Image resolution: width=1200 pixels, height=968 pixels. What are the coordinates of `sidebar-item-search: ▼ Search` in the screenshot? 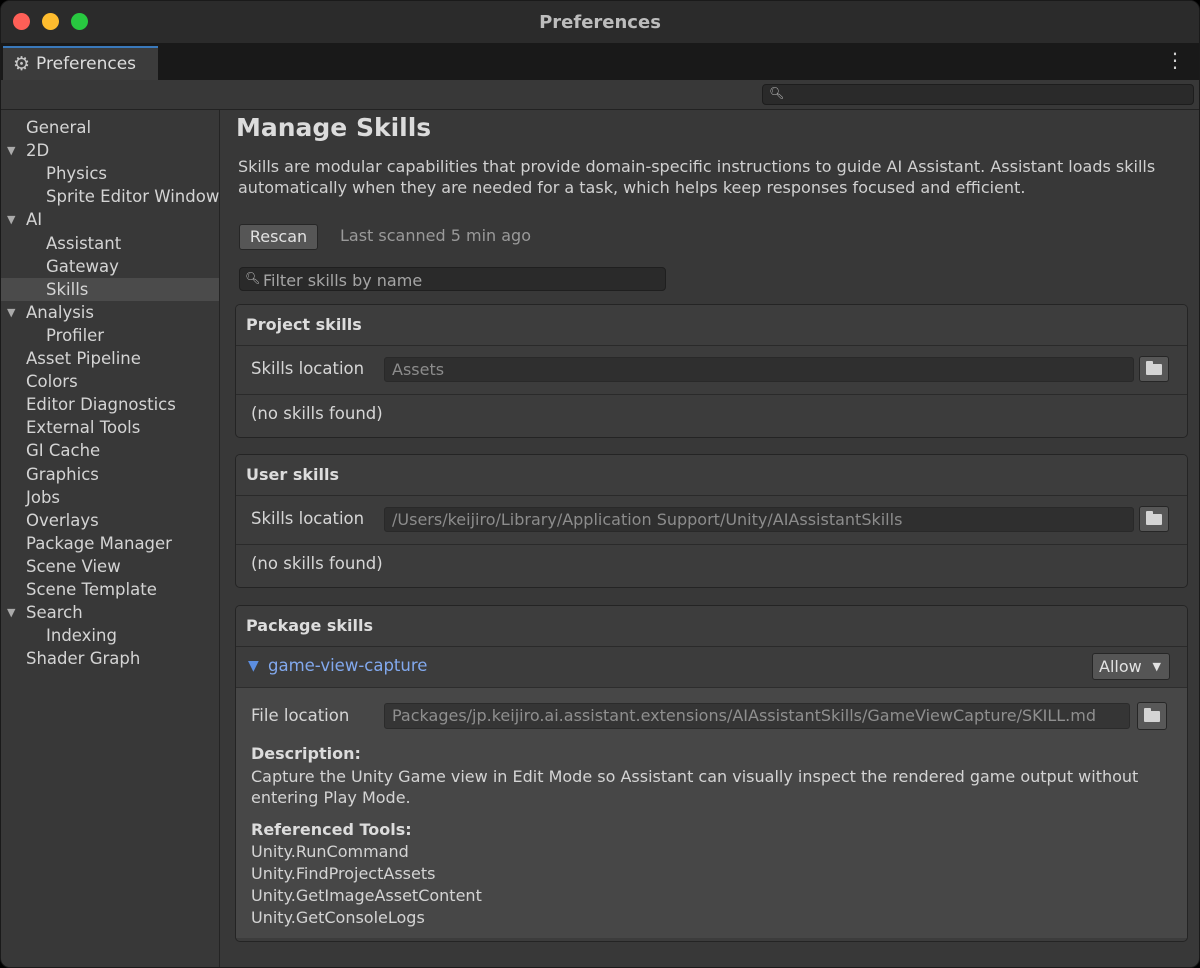 It's located at (110, 612).